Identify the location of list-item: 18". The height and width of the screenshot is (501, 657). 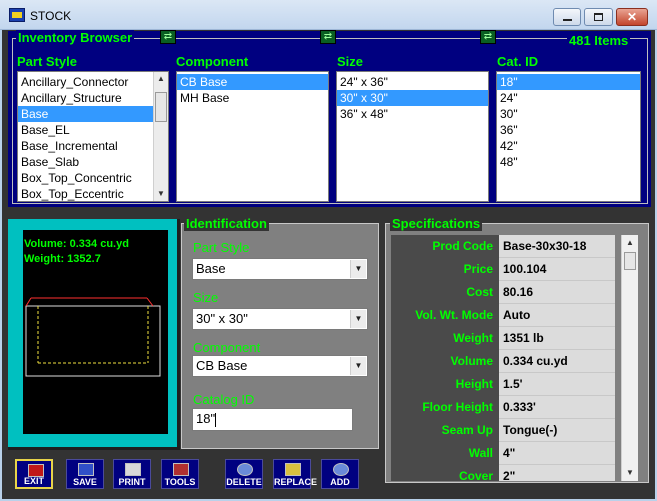
(568, 82).